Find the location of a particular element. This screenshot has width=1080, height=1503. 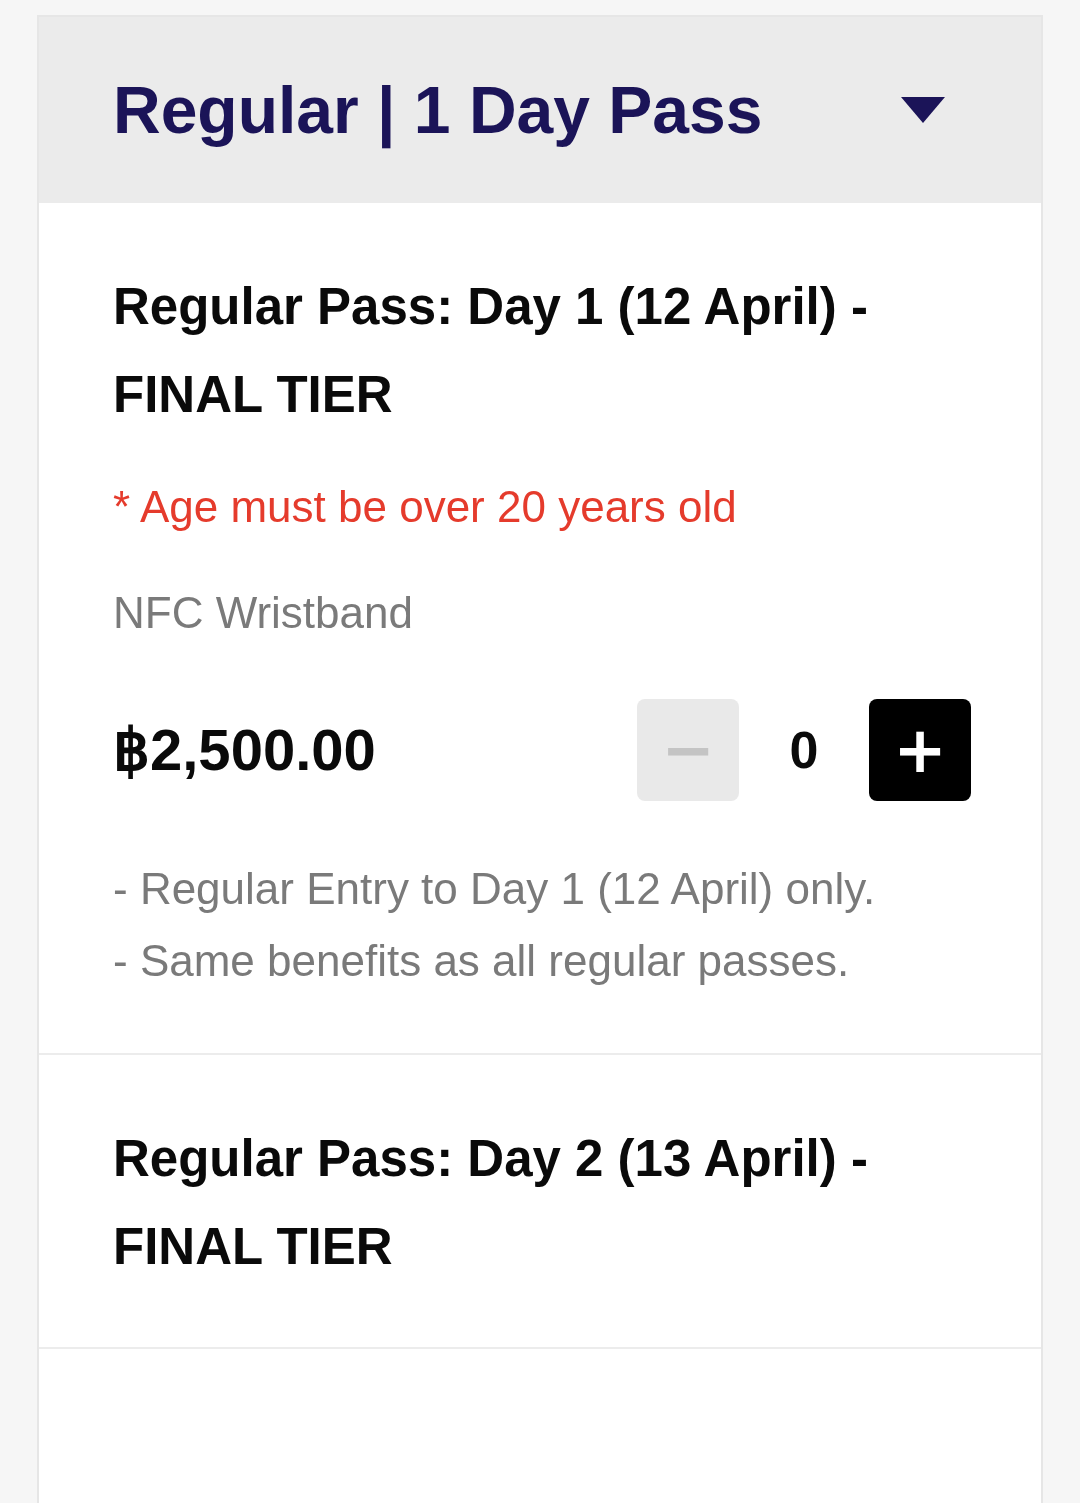

description-line: - Regular Entry to Day 1 (12 April) only. is located at coordinates (495, 889).